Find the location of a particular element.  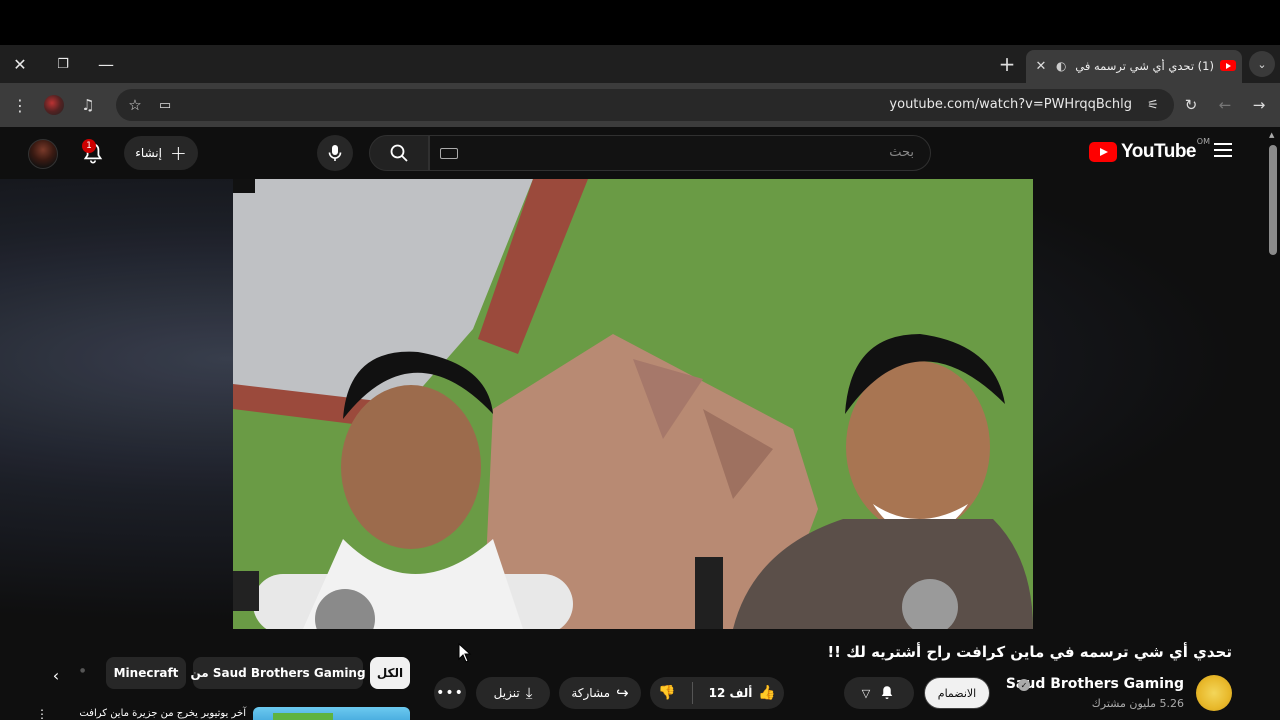

verified-check-icon: ✓ is located at coordinates (1024, 685).